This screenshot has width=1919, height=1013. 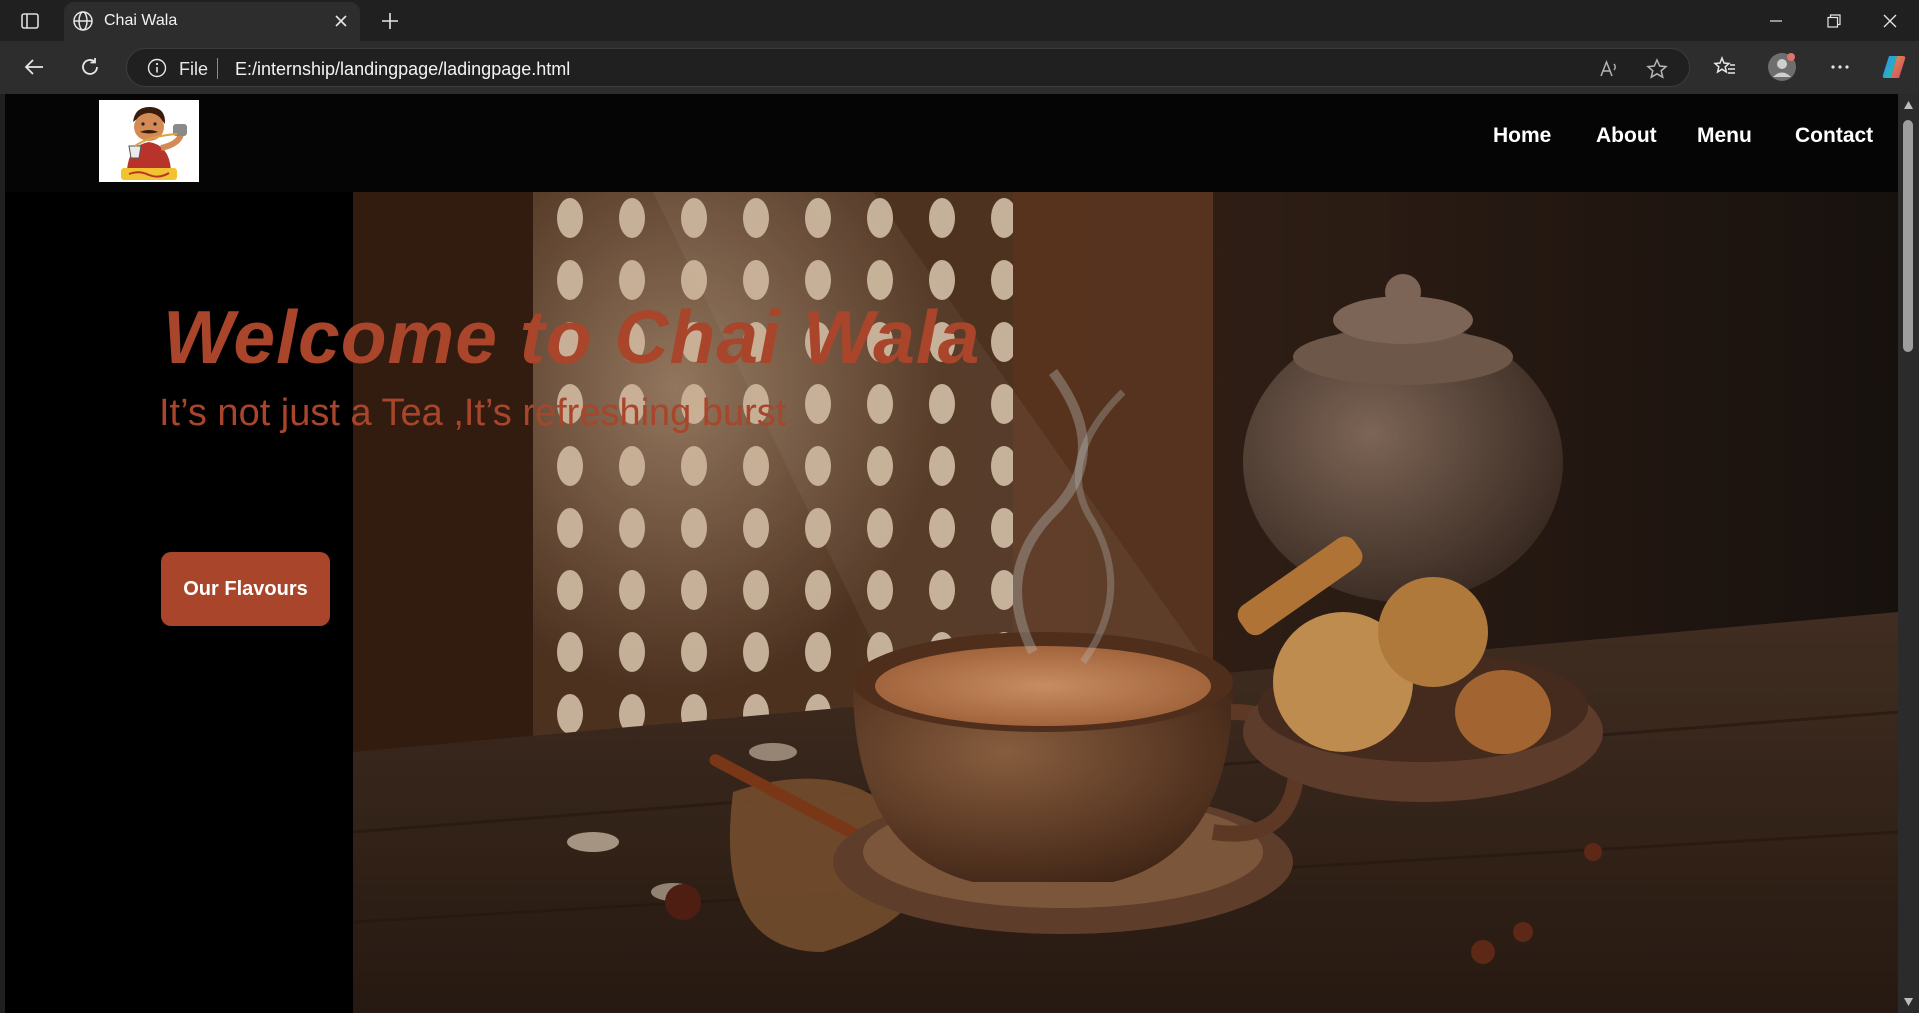 I want to click on nav-link-about: About, so click(x=1626, y=136).